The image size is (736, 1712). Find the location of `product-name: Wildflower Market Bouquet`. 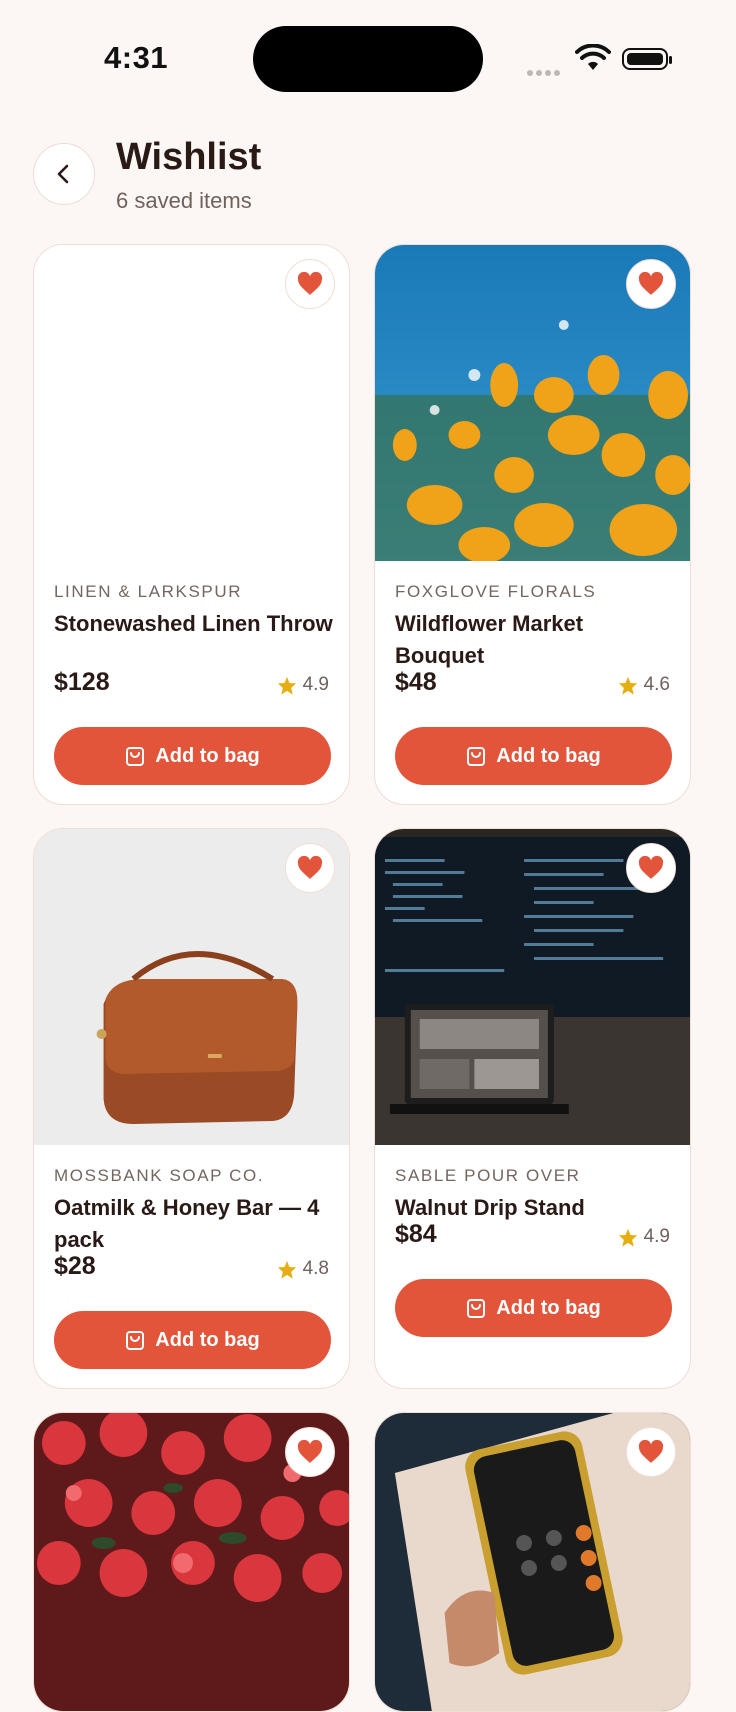

product-name: Wildflower Market Bouquet is located at coordinates (535, 640).